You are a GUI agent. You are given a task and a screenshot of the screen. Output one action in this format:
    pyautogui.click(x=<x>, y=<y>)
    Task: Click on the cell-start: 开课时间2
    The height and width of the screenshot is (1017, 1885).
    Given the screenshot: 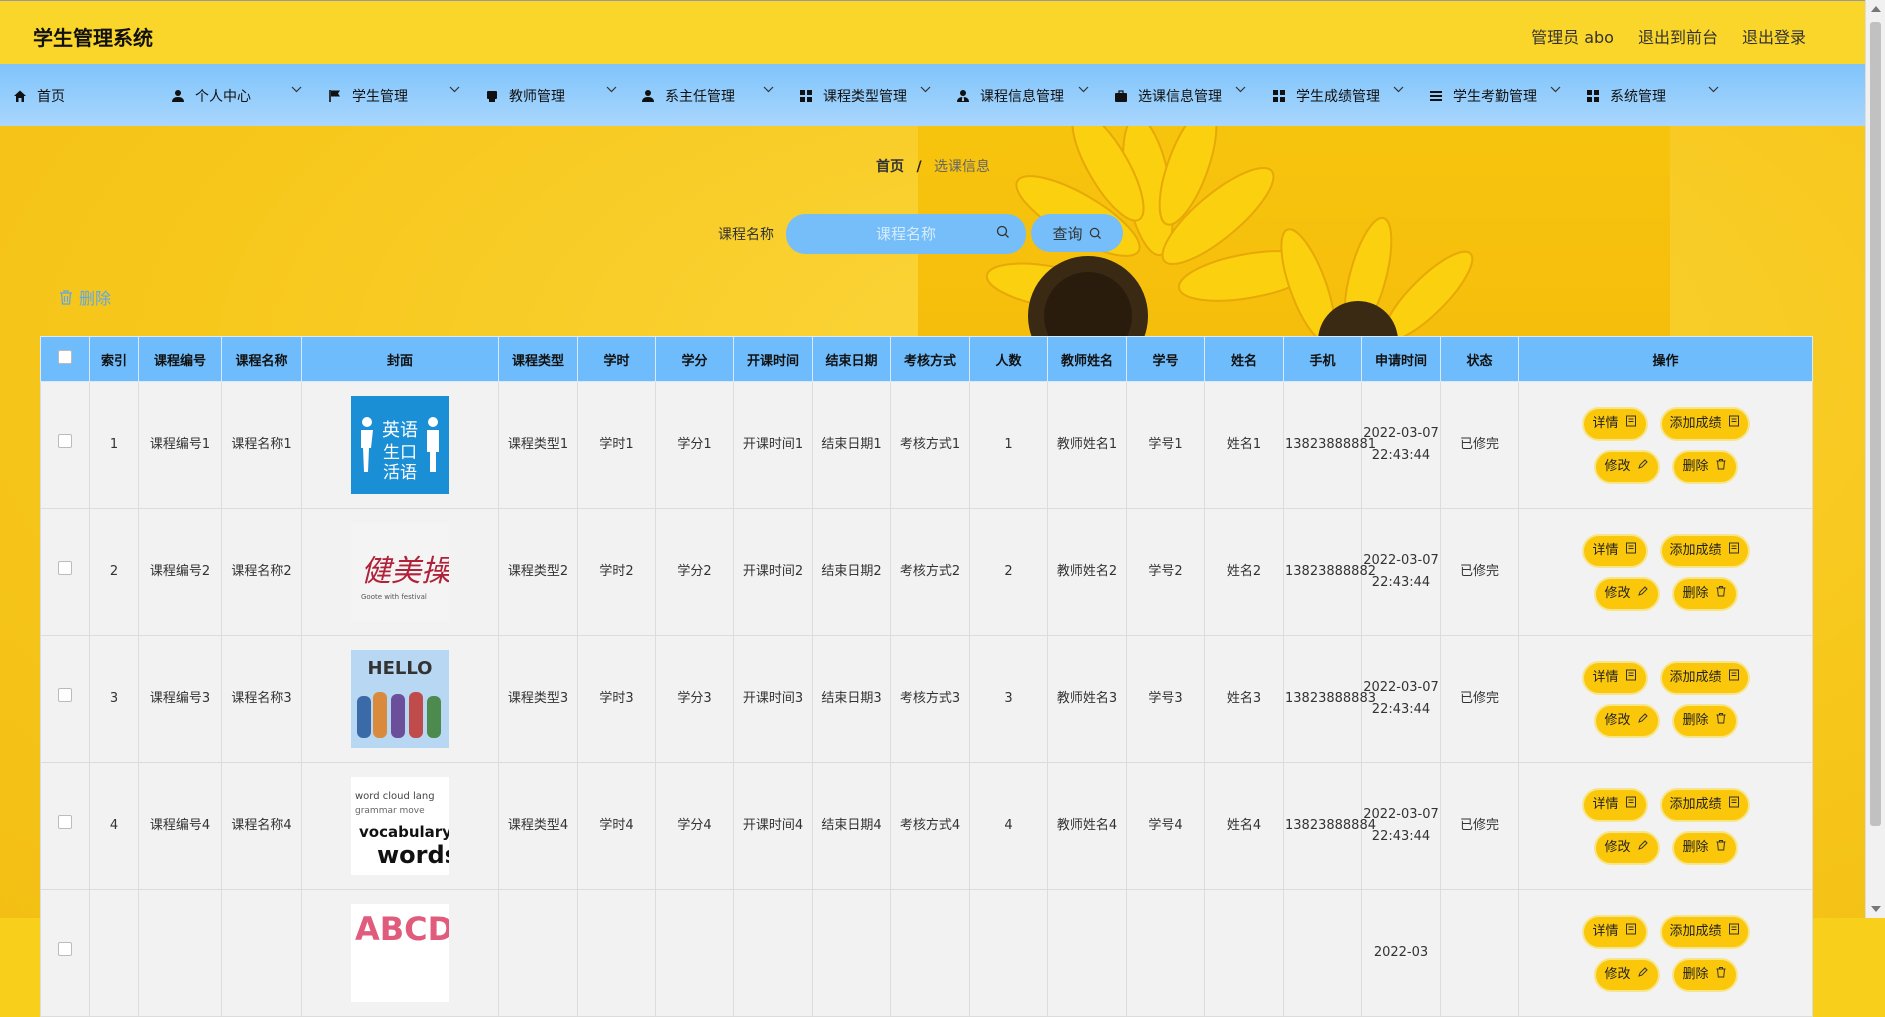 What is the action you would take?
    pyautogui.click(x=773, y=572)
    